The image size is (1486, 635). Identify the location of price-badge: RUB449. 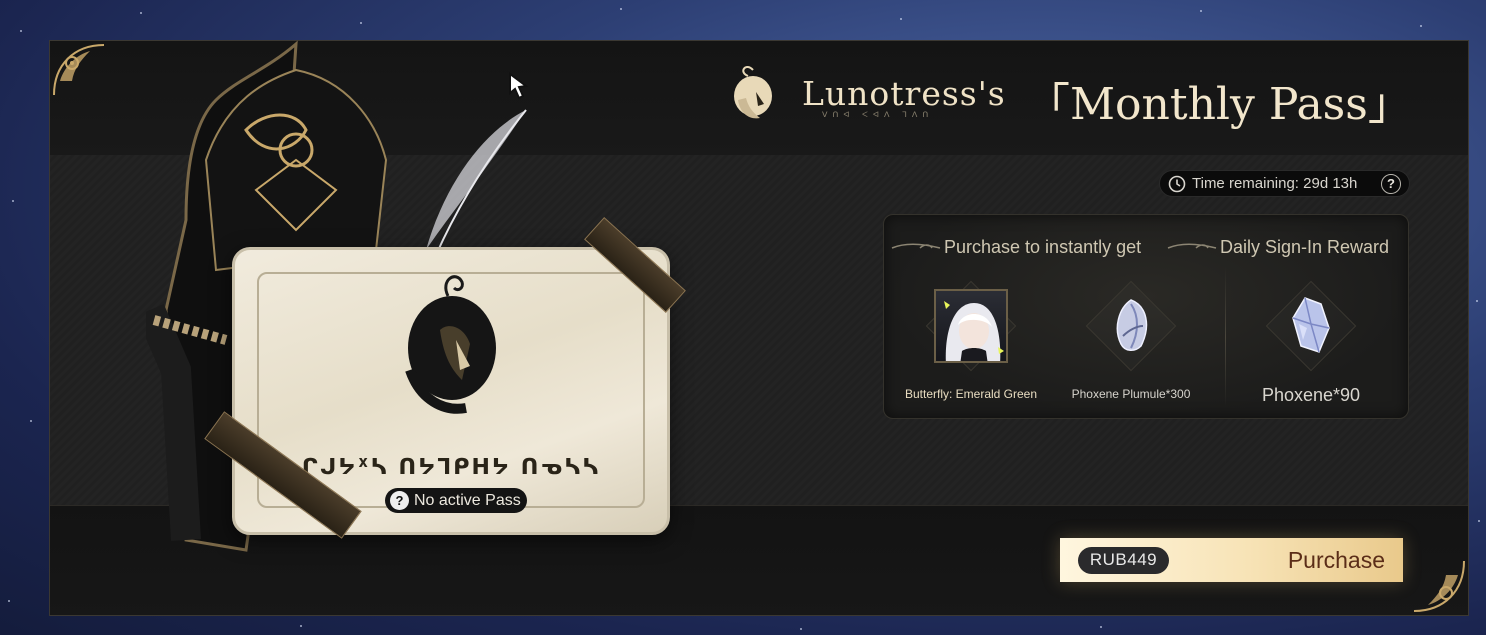
(1123, 560).